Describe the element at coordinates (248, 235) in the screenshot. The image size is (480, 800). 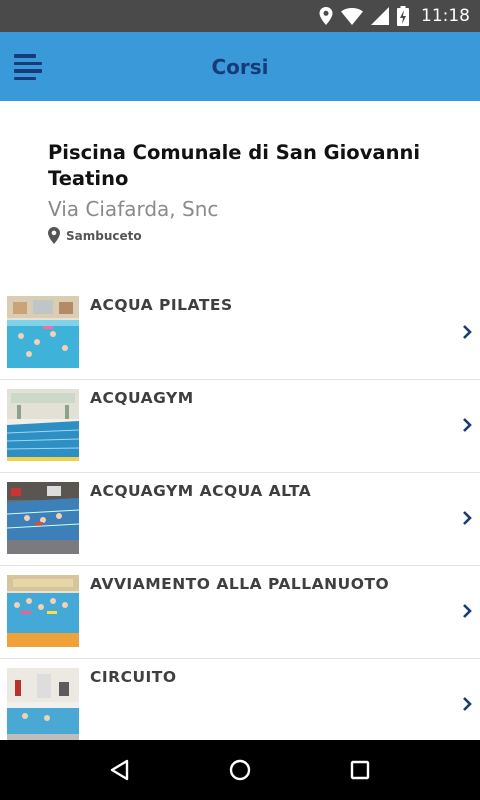
I see `venue-city-row: Sambuceto` at that location.